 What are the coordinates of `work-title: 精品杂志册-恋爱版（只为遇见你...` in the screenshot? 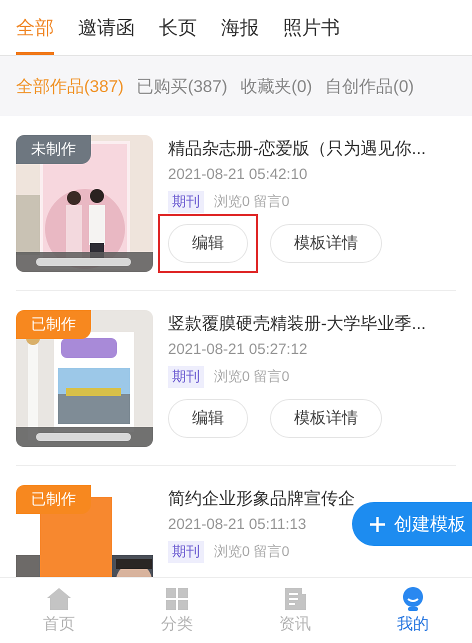 It's located at (297, 149).